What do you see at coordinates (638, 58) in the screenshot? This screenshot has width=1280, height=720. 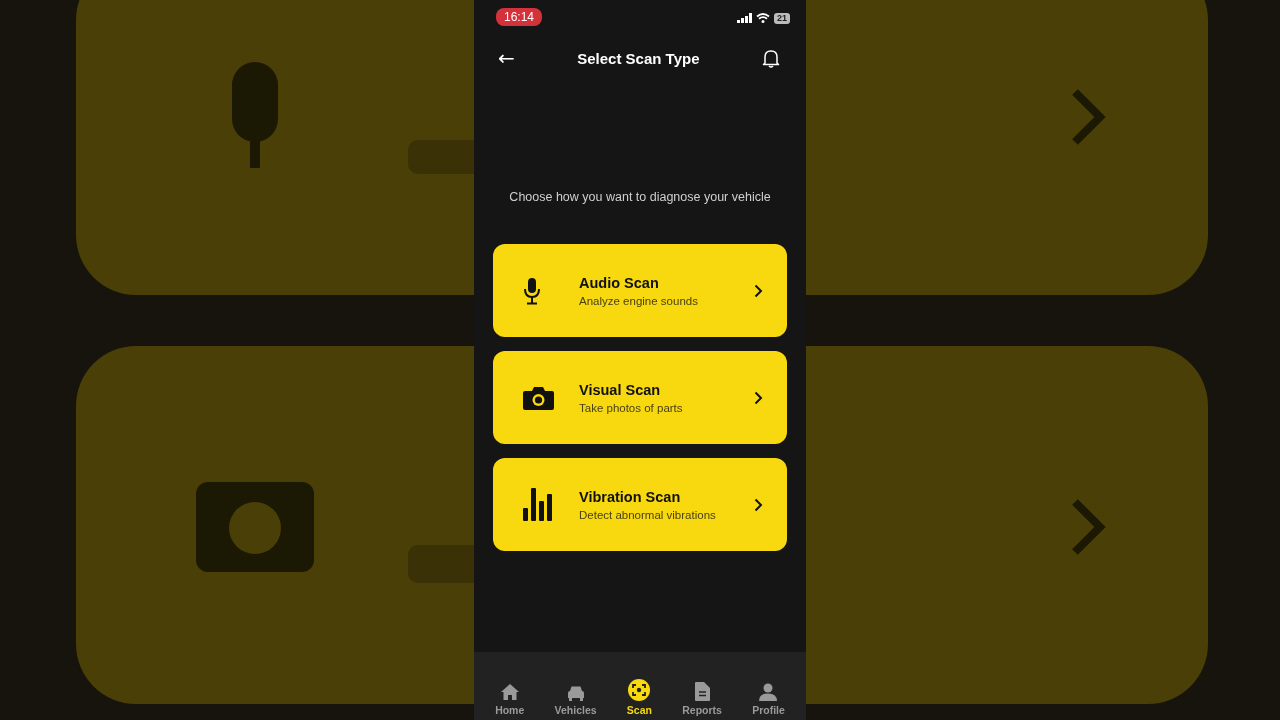 I see `screen-title: Select Scan Type` at bounding box center [638, 58].